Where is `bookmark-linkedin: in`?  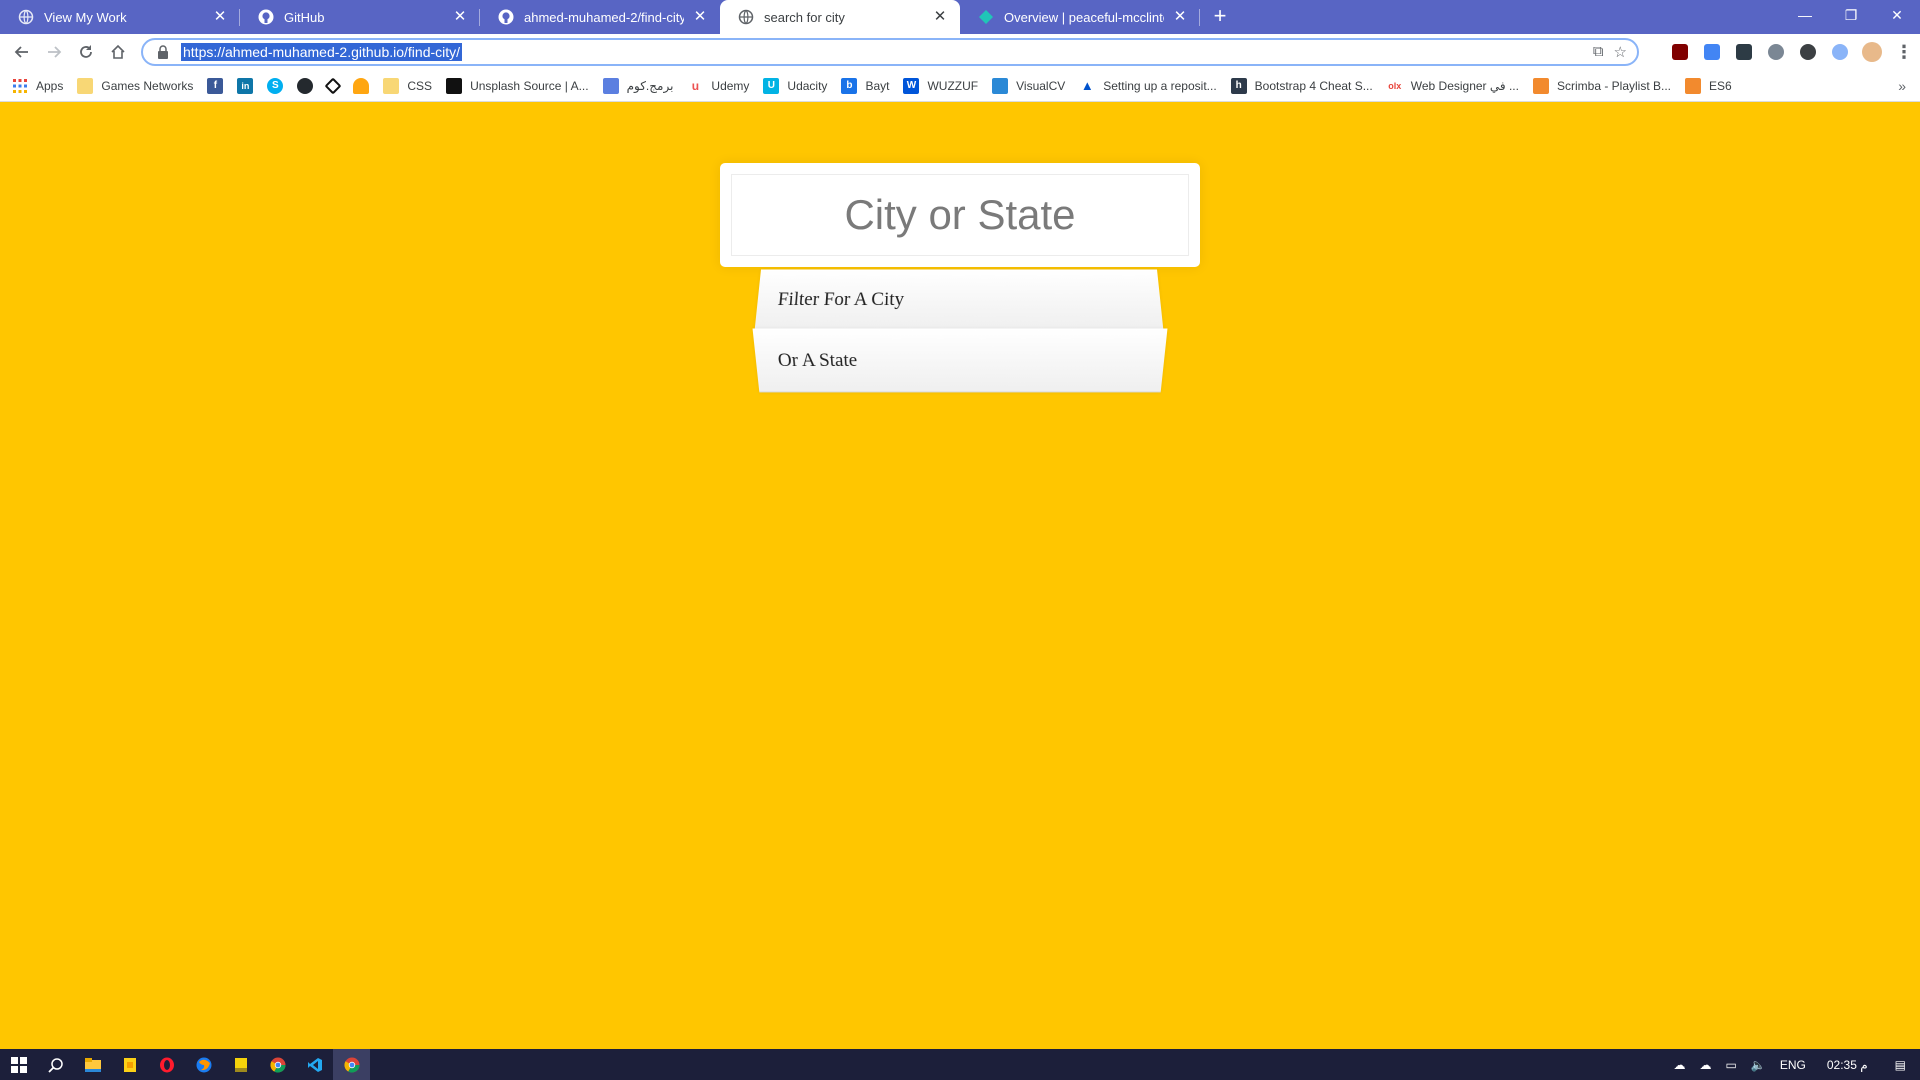 bookmark-linkedin: in is located at coordinates (245, 85).